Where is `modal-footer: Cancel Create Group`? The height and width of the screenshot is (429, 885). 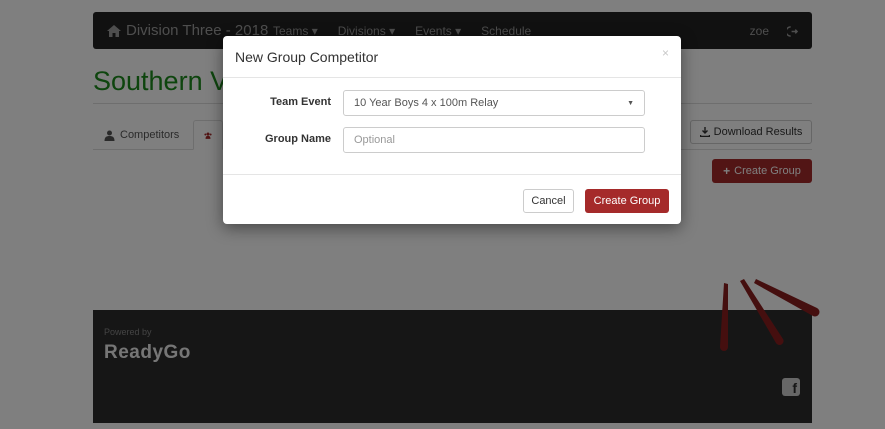
modal-footer: Cancel Create Group is located at coordinates (452, 199).